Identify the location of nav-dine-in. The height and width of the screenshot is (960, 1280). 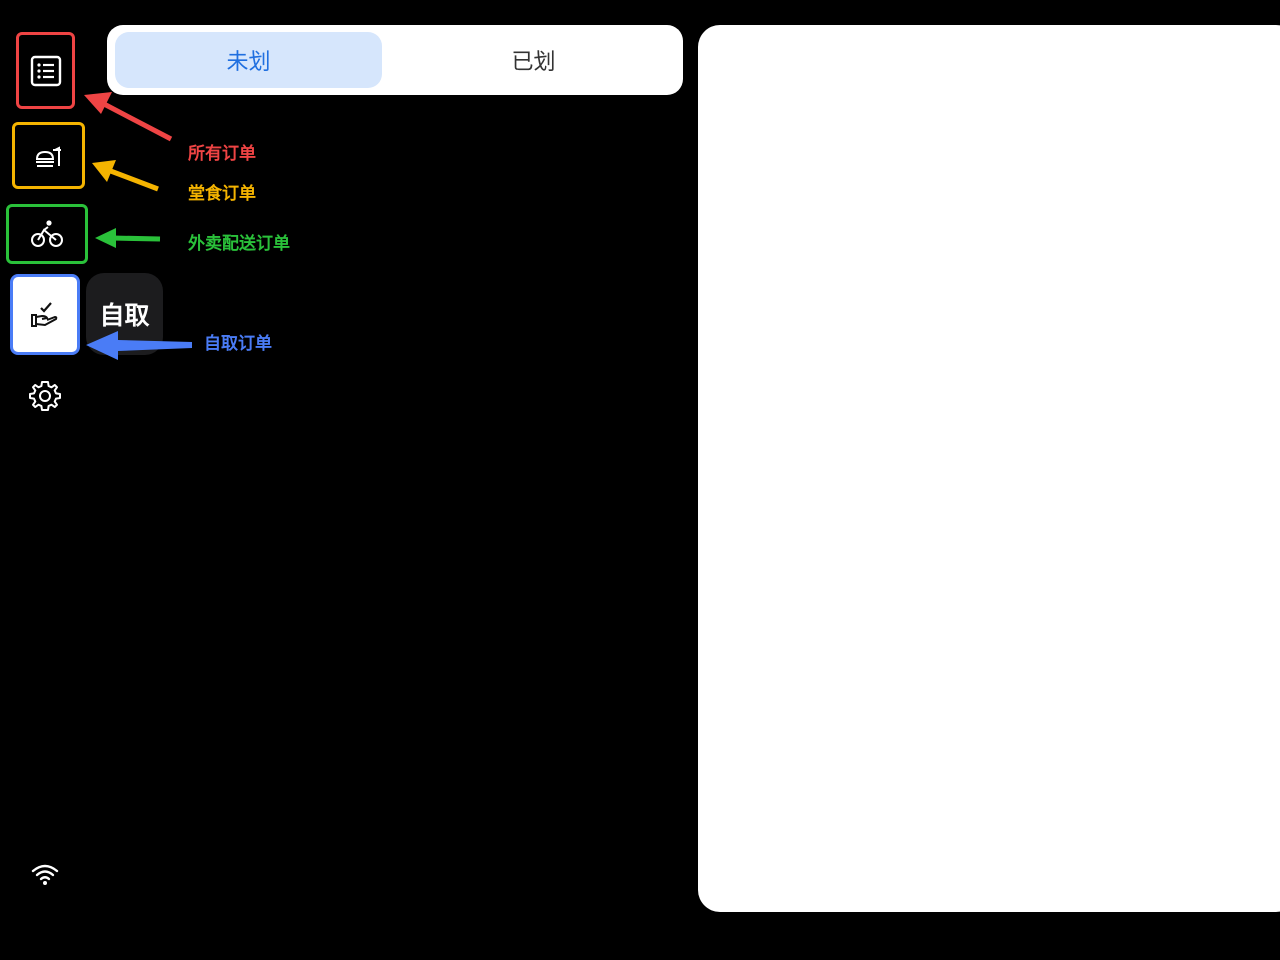
(48, 155).